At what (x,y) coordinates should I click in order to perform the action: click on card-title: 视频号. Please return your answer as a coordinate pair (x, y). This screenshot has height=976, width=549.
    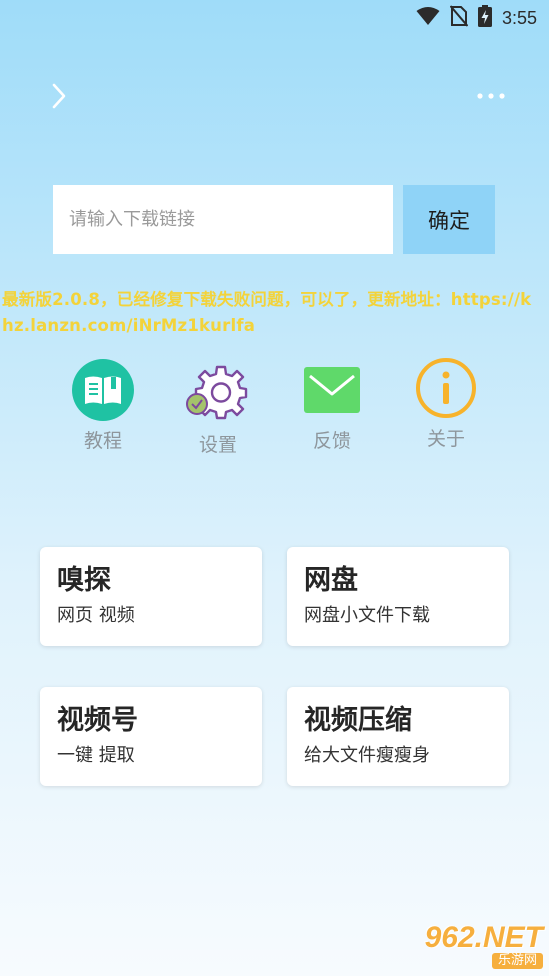
    Looking at the image, I should click on (97, 720).